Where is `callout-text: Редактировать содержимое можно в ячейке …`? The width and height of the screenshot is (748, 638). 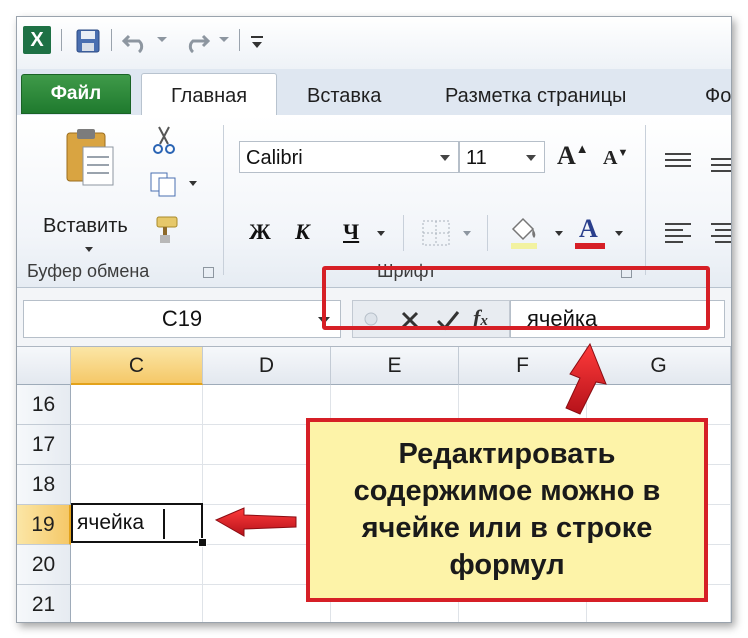 callout-text: Редактировать содержимое можно в ячейке … is located at coordinates (507, 509).